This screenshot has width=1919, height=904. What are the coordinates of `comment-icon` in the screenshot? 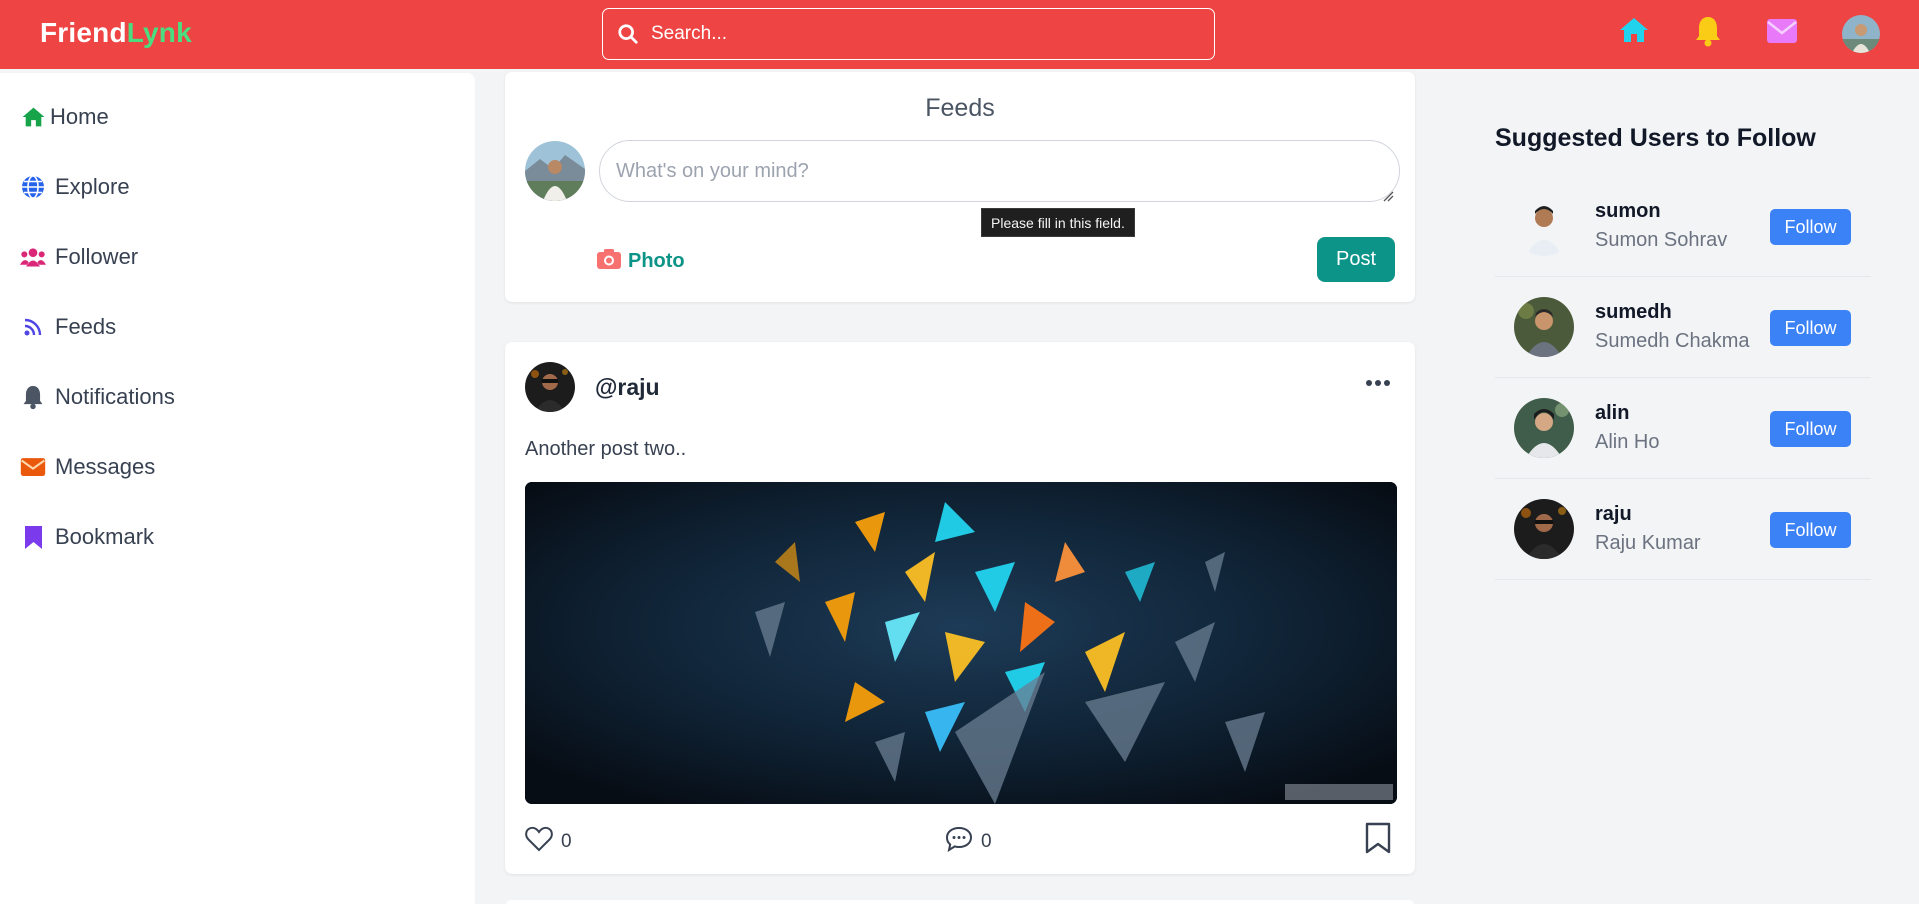 It's located at (959, 841).